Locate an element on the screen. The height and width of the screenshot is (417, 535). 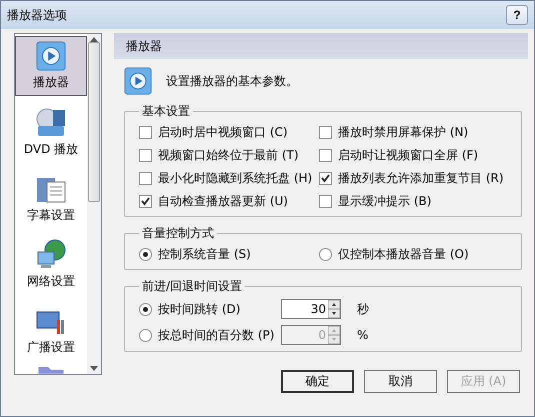
radio-label: 仅控制本播放器音量 (O) is located at coordinates (403, 254).